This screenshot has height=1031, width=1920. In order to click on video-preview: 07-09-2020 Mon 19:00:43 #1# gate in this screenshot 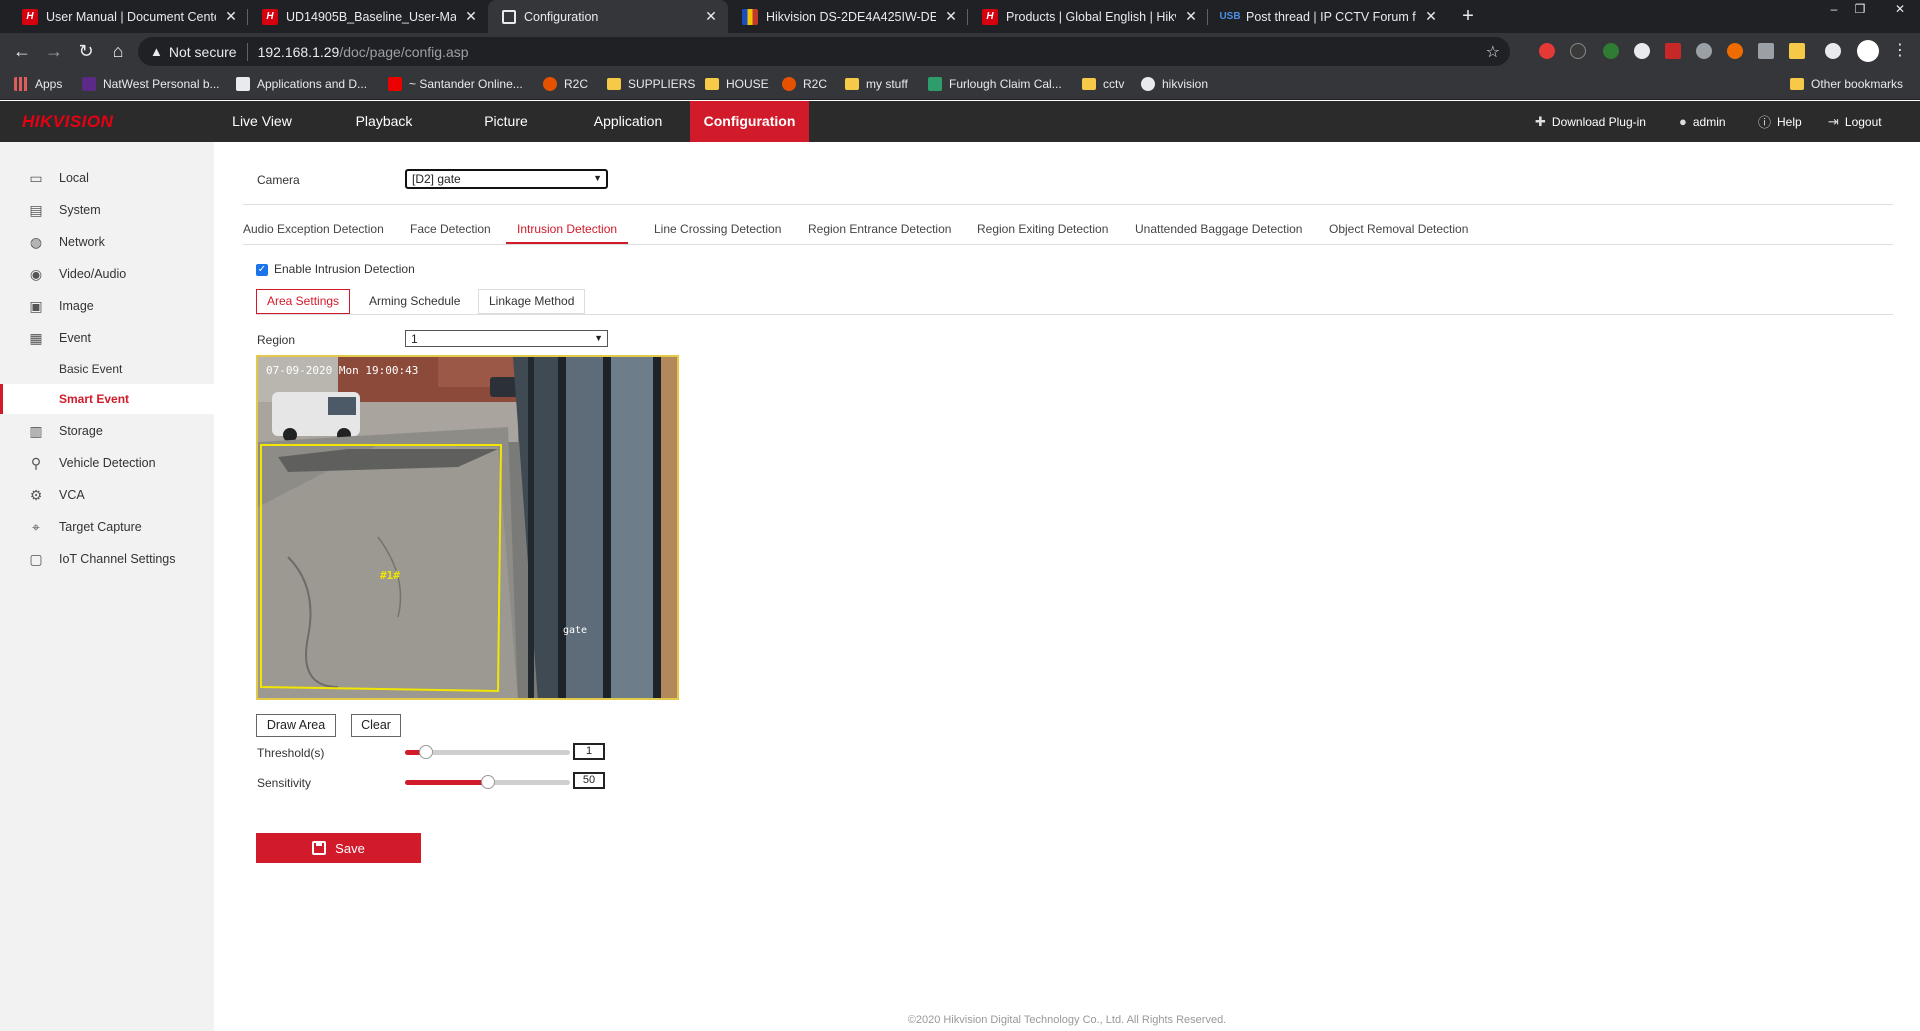, I will do `click(467, 527)`.